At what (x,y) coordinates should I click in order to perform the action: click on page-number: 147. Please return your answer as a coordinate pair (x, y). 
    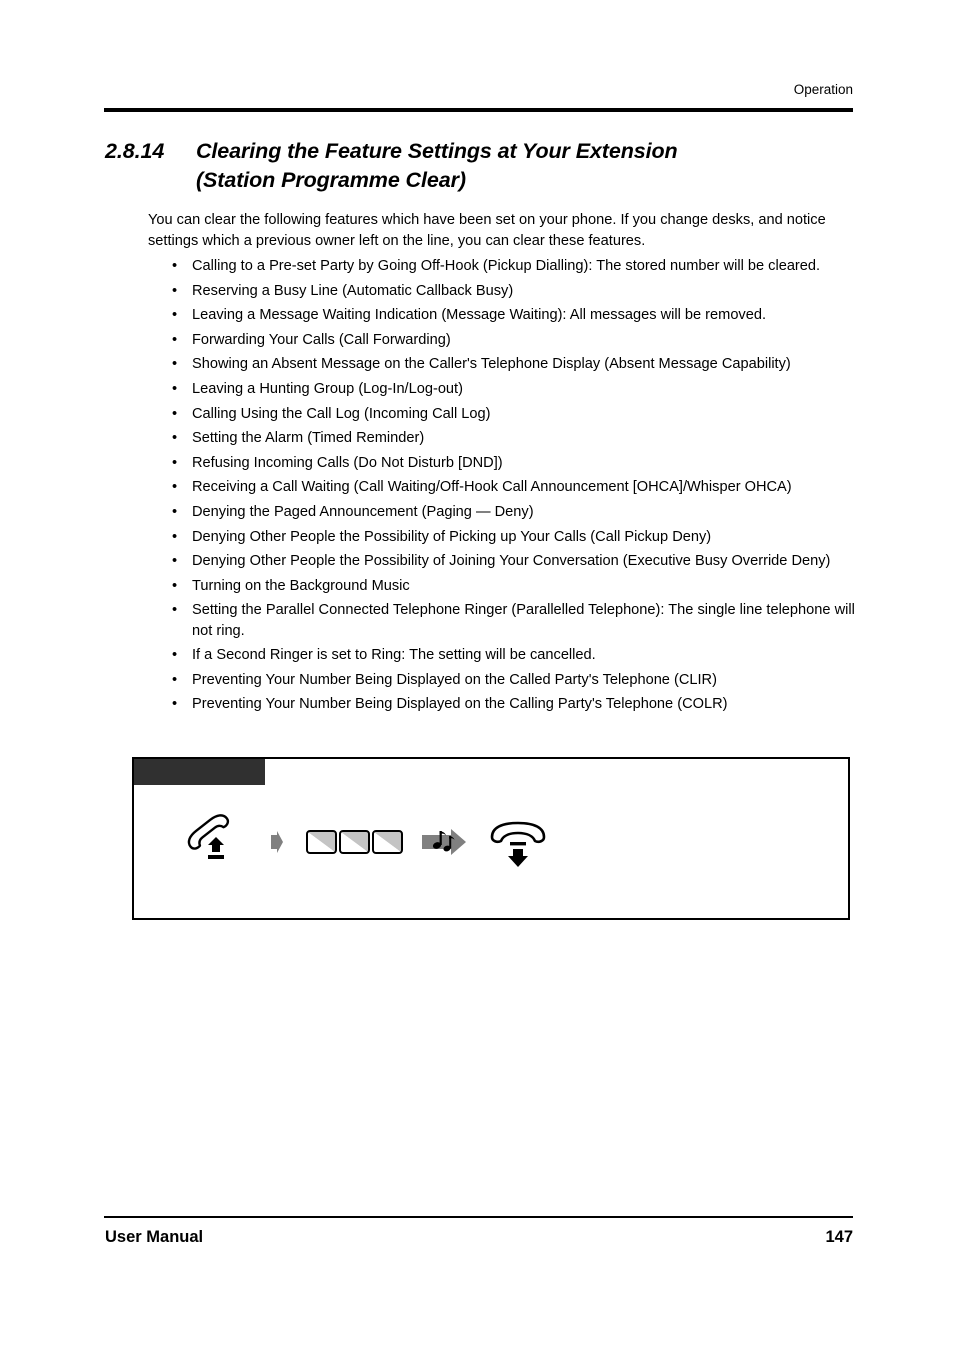
    Looking at the image, I should click on (839, 1237).